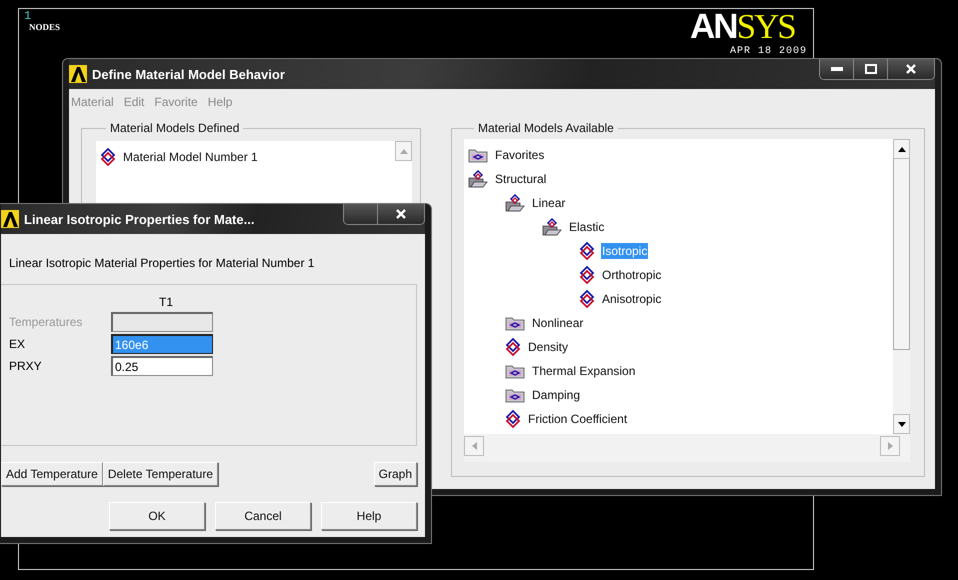  I want to click on scroll-up-button, so click(901, 149).